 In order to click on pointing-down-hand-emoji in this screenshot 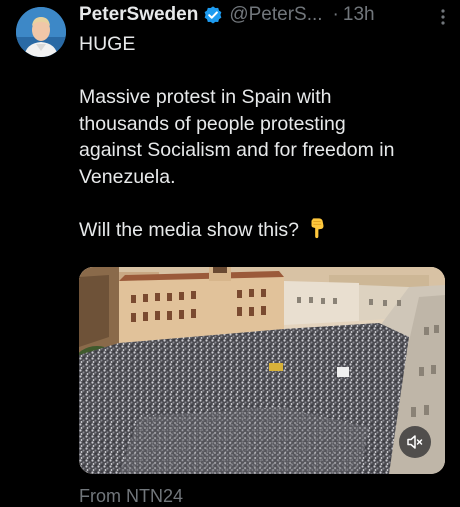, I will do `click(317, 227)`.